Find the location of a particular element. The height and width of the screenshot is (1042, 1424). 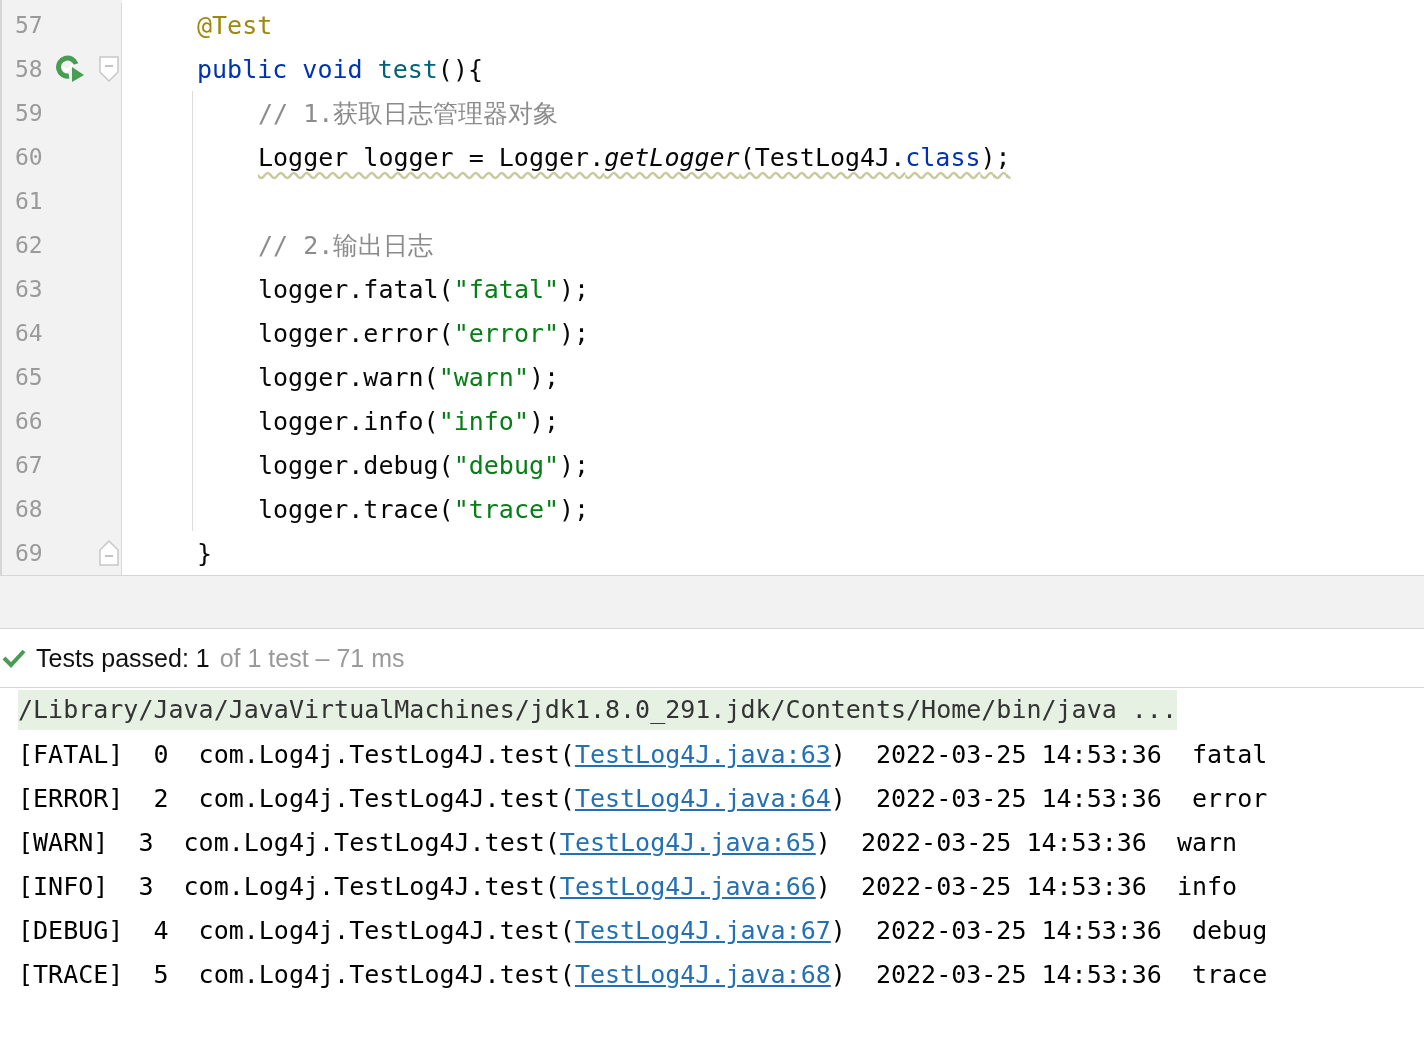

line-number: 57 is located at coordinates (29, 25).